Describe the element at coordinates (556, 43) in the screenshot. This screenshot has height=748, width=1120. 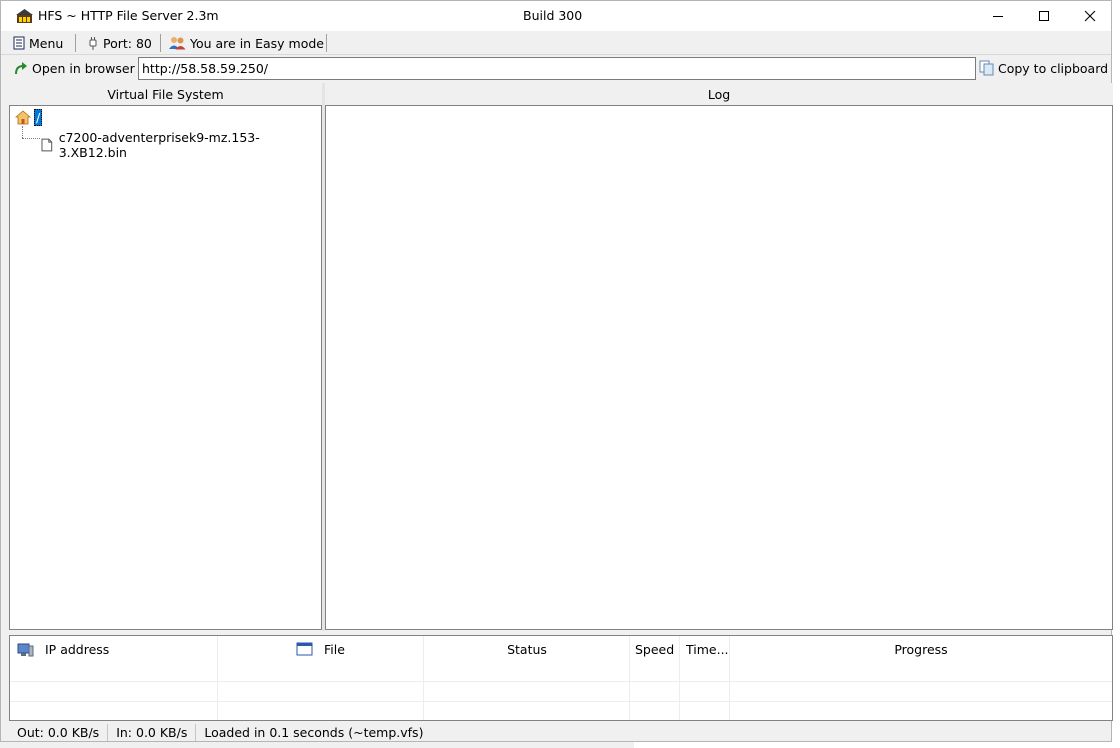
I see `main-toolbar: Menu Port: 80 You are in Easy mode` at that location.